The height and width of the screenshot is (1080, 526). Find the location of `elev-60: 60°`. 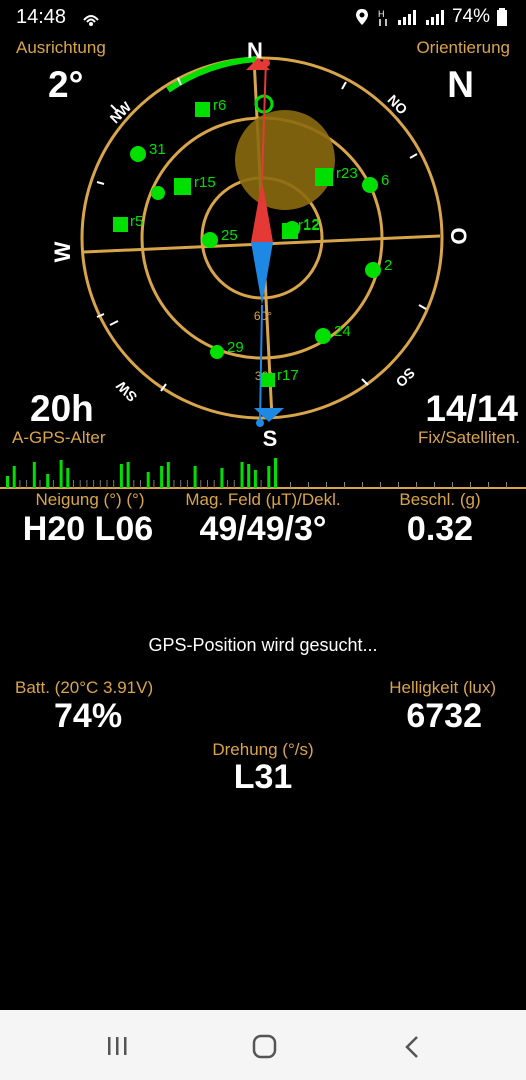

elev-60: 60° is located at coordinates (263, 316).